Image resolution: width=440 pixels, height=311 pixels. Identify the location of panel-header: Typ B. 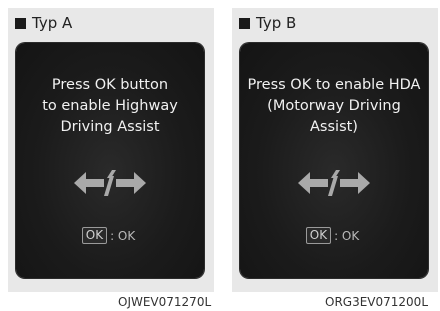
(267, 23).